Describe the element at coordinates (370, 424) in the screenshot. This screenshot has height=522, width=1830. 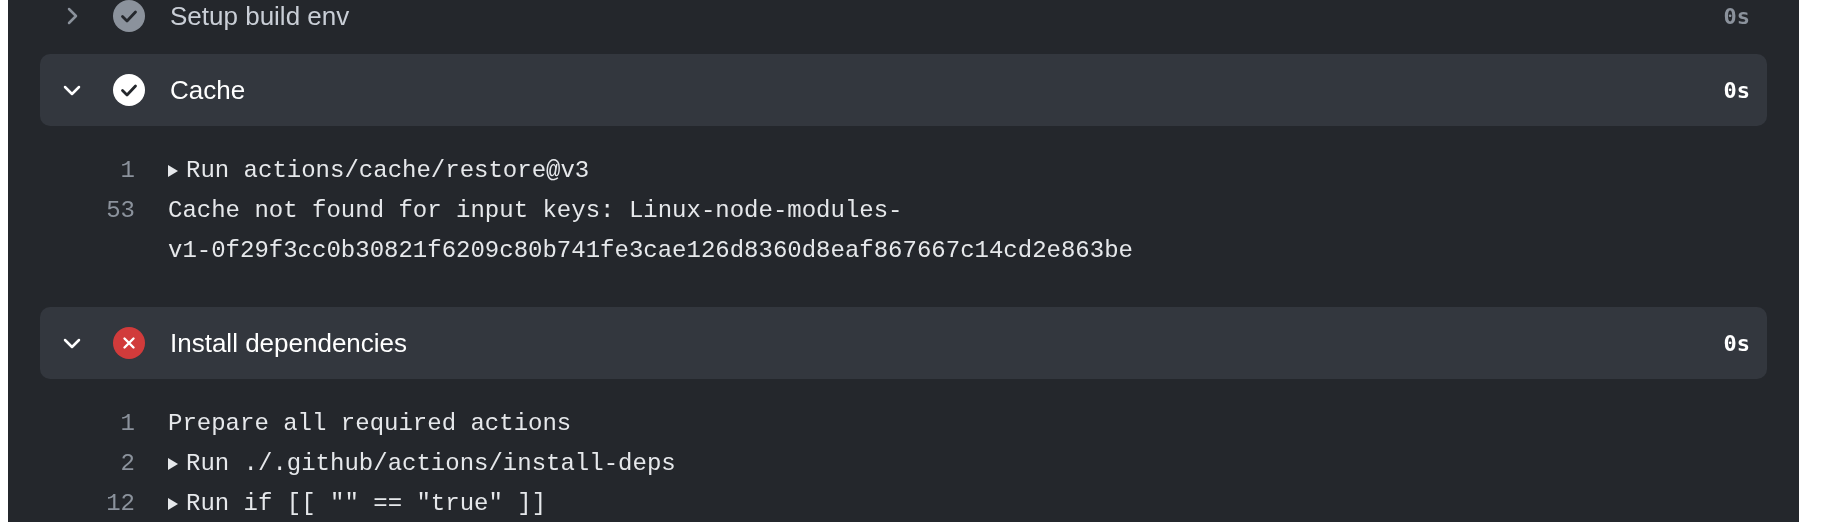
I see `log-text: Prepare all required actions` at that location.